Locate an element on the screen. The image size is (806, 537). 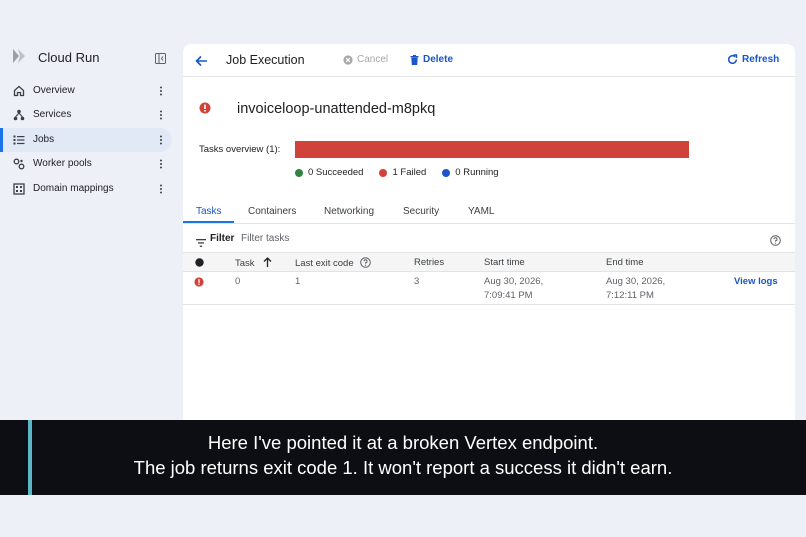
column-last-exit-code: Last exit code is located at coordinates (333, 263).